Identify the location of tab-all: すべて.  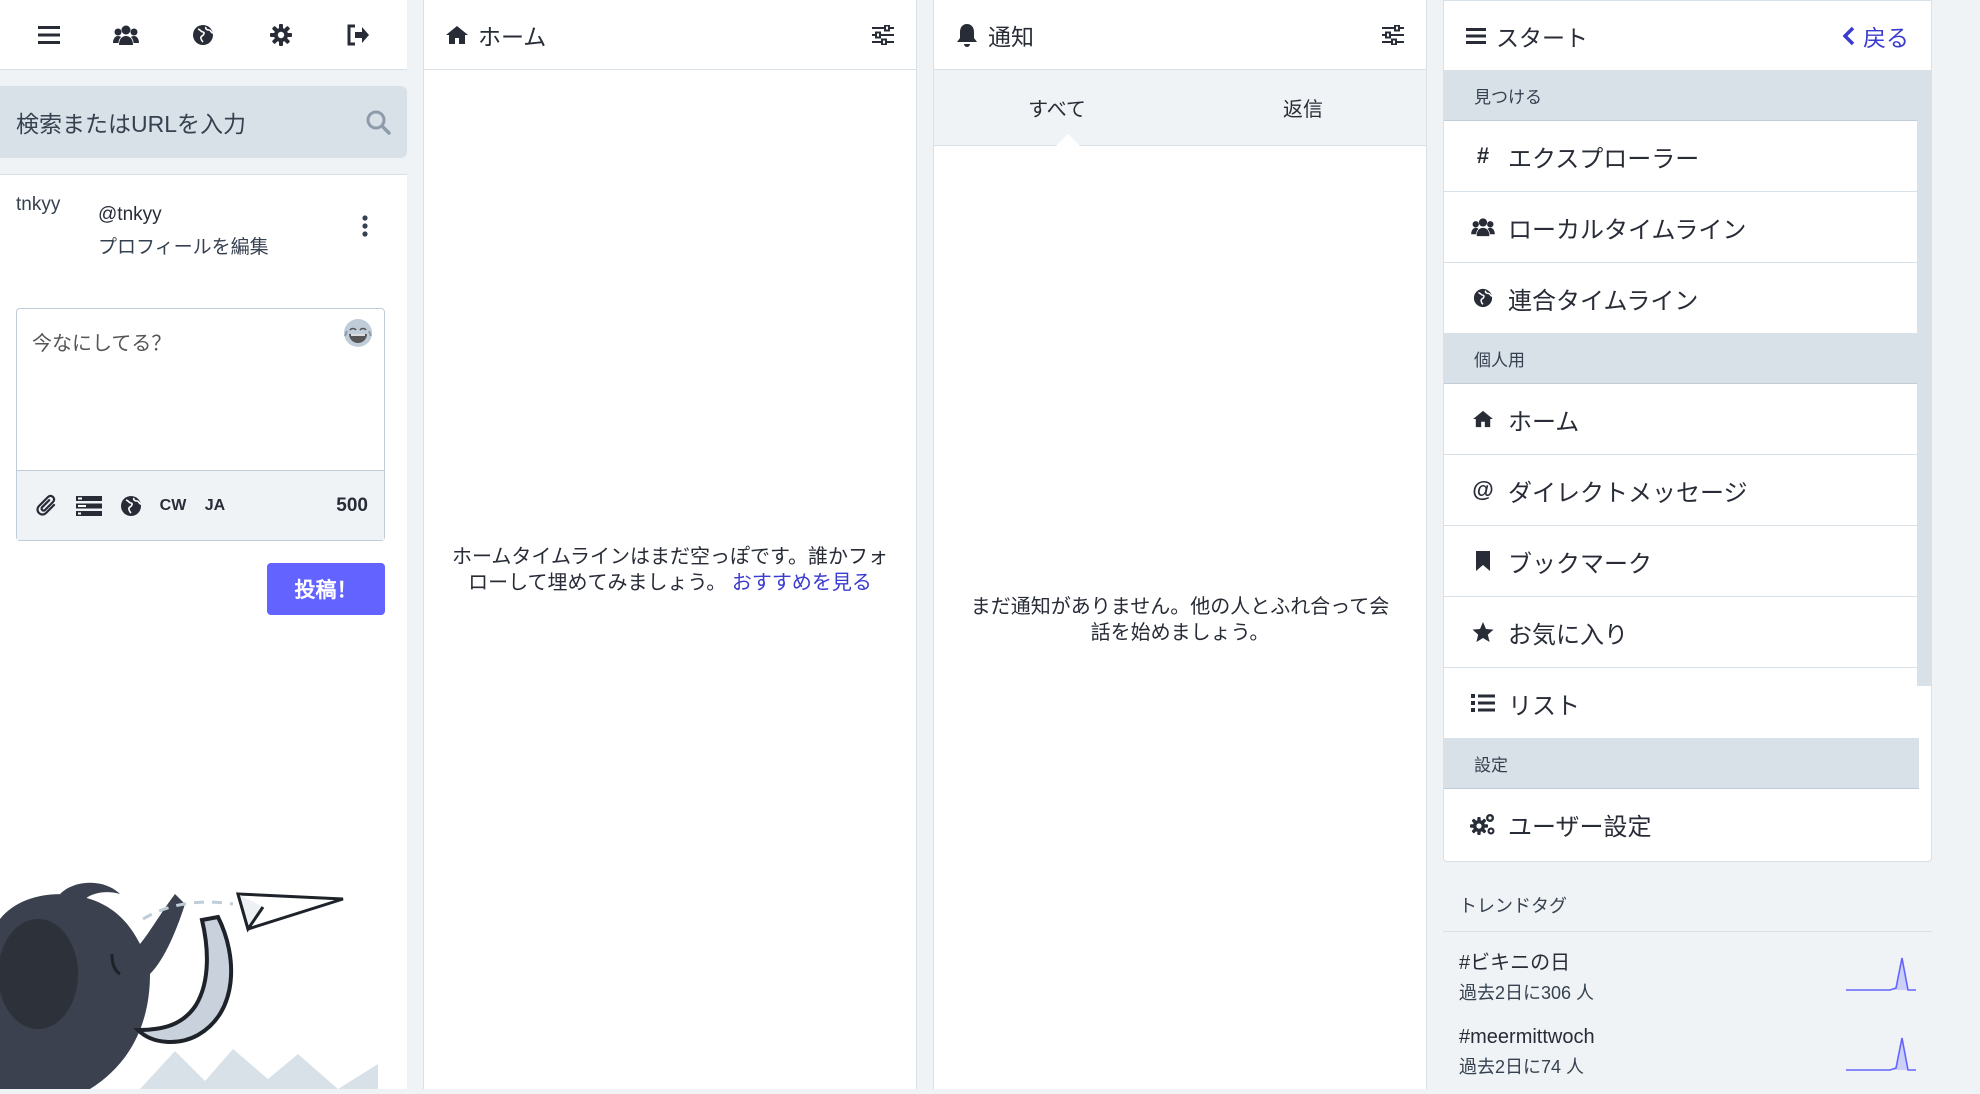
(1057, 107).